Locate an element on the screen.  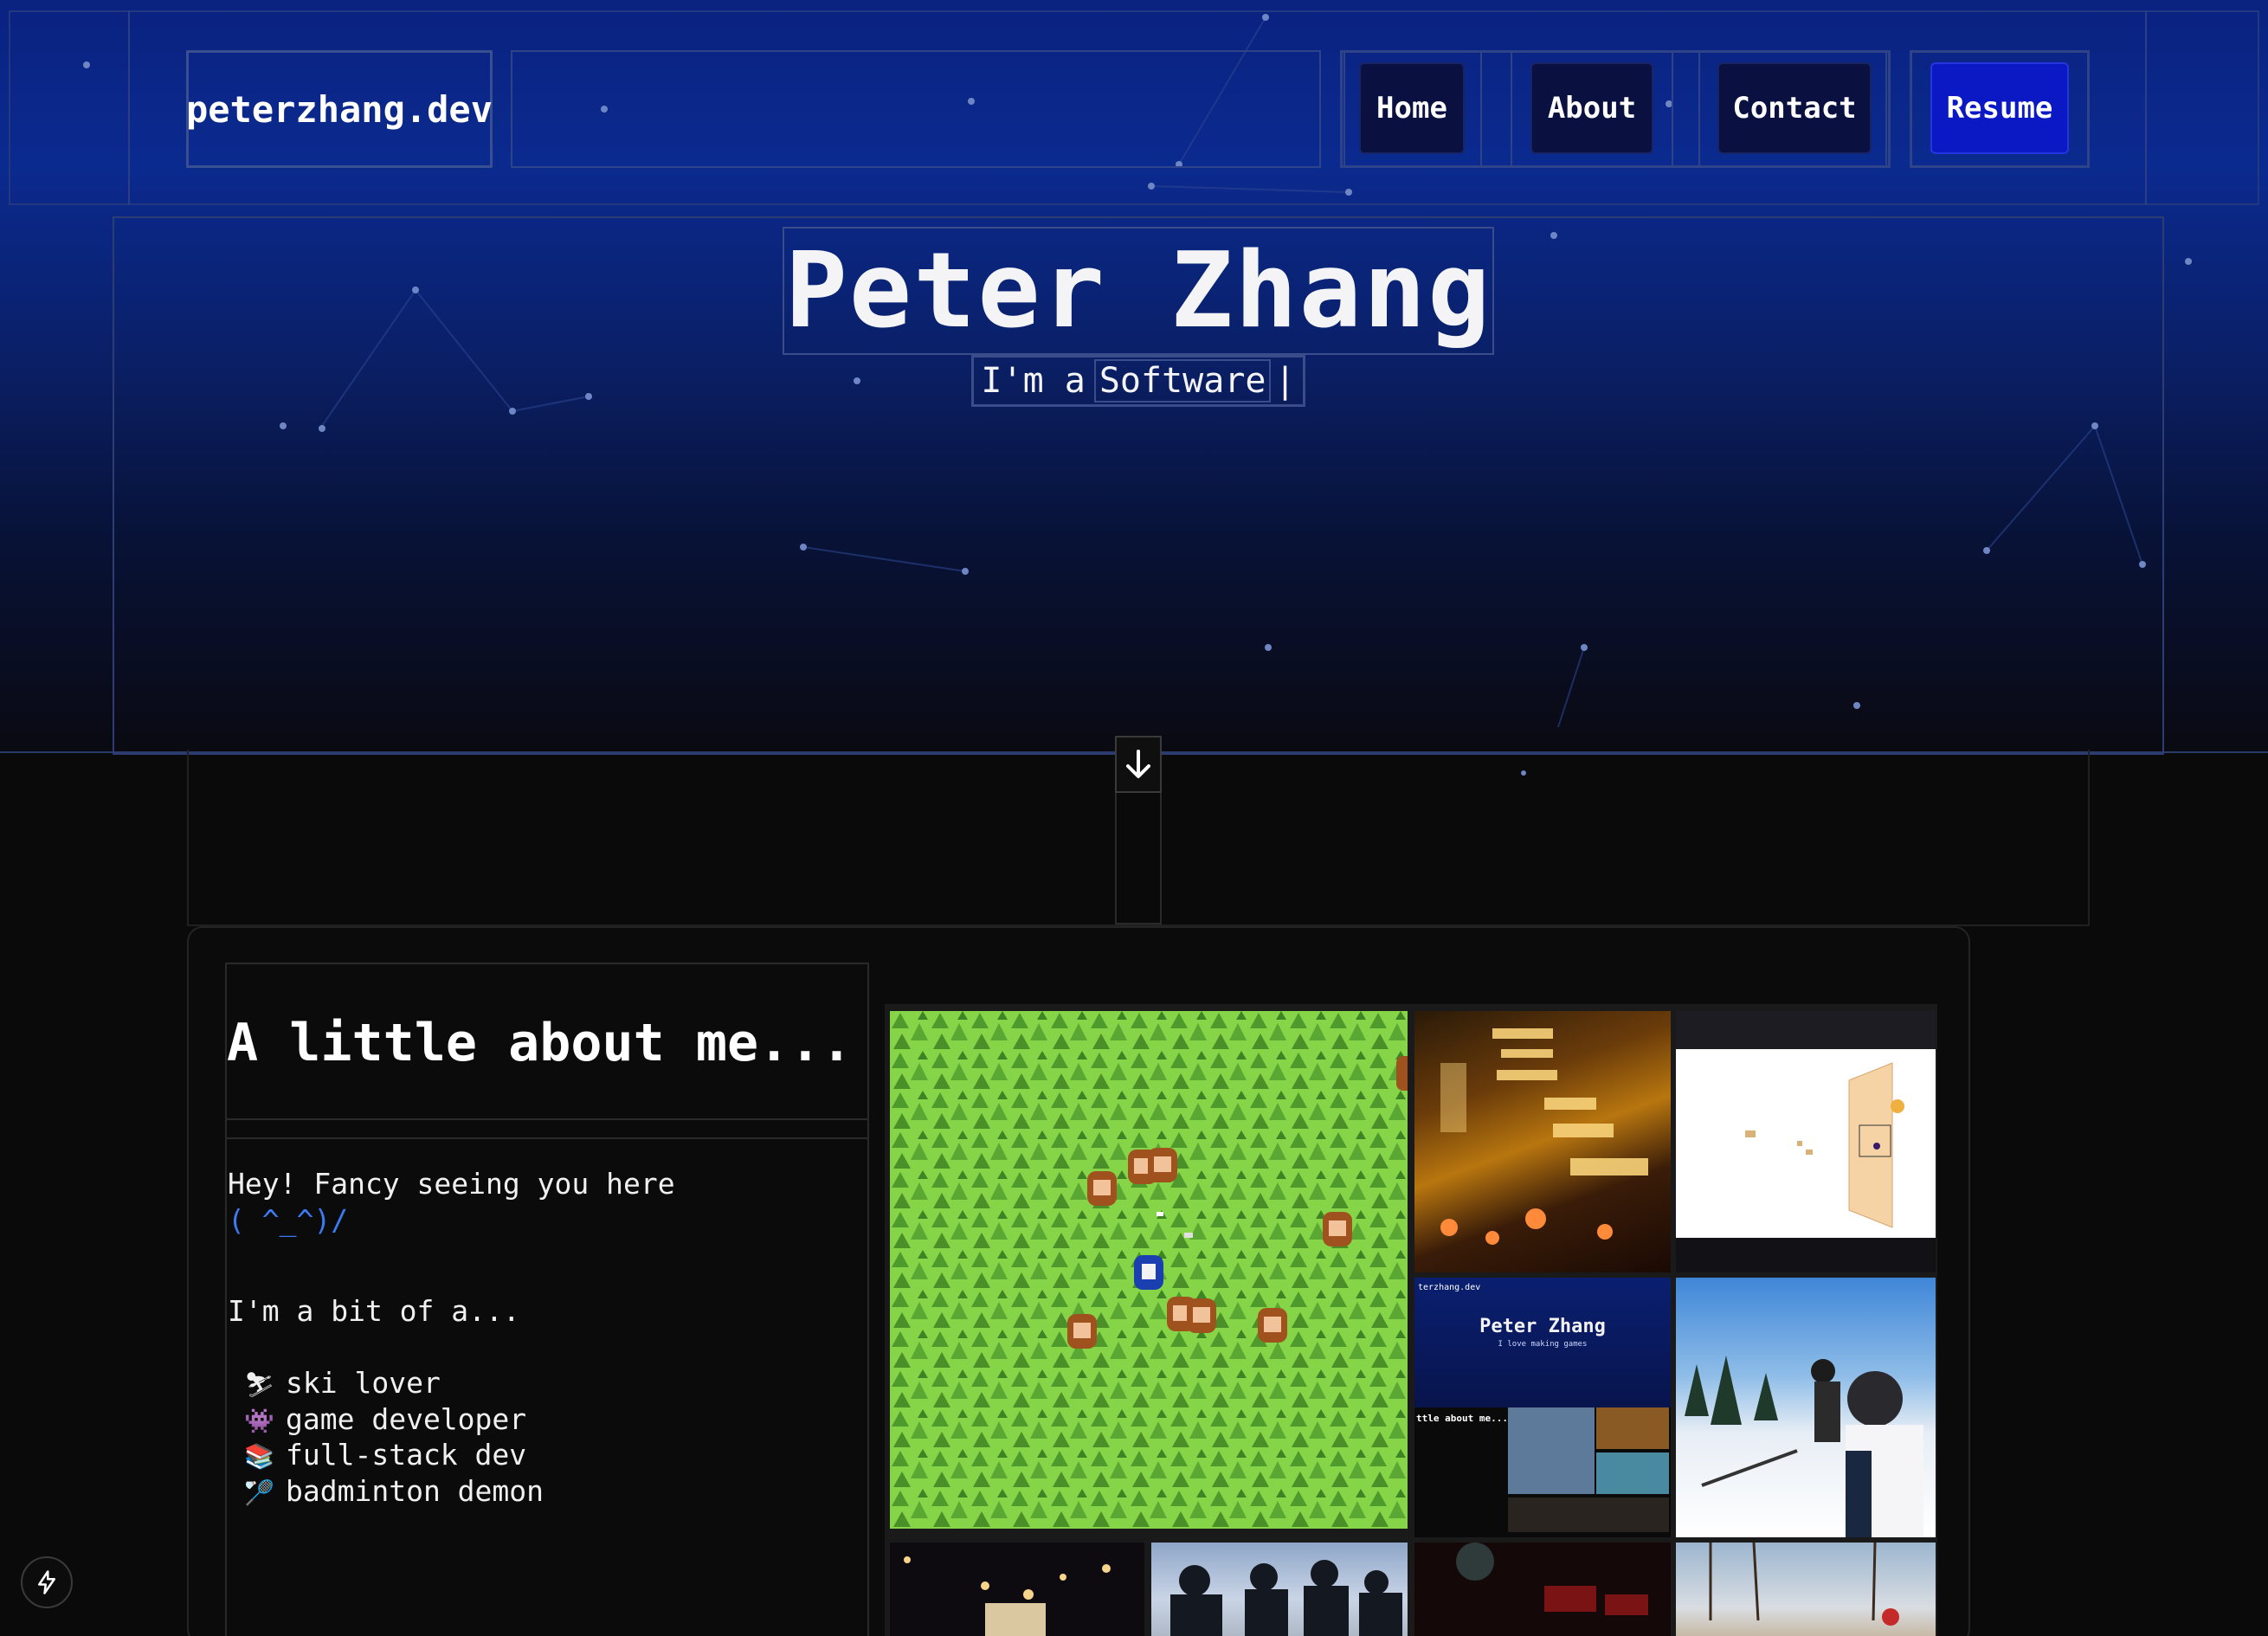
arrow-down-icon is located at coordinates (1138, 764).